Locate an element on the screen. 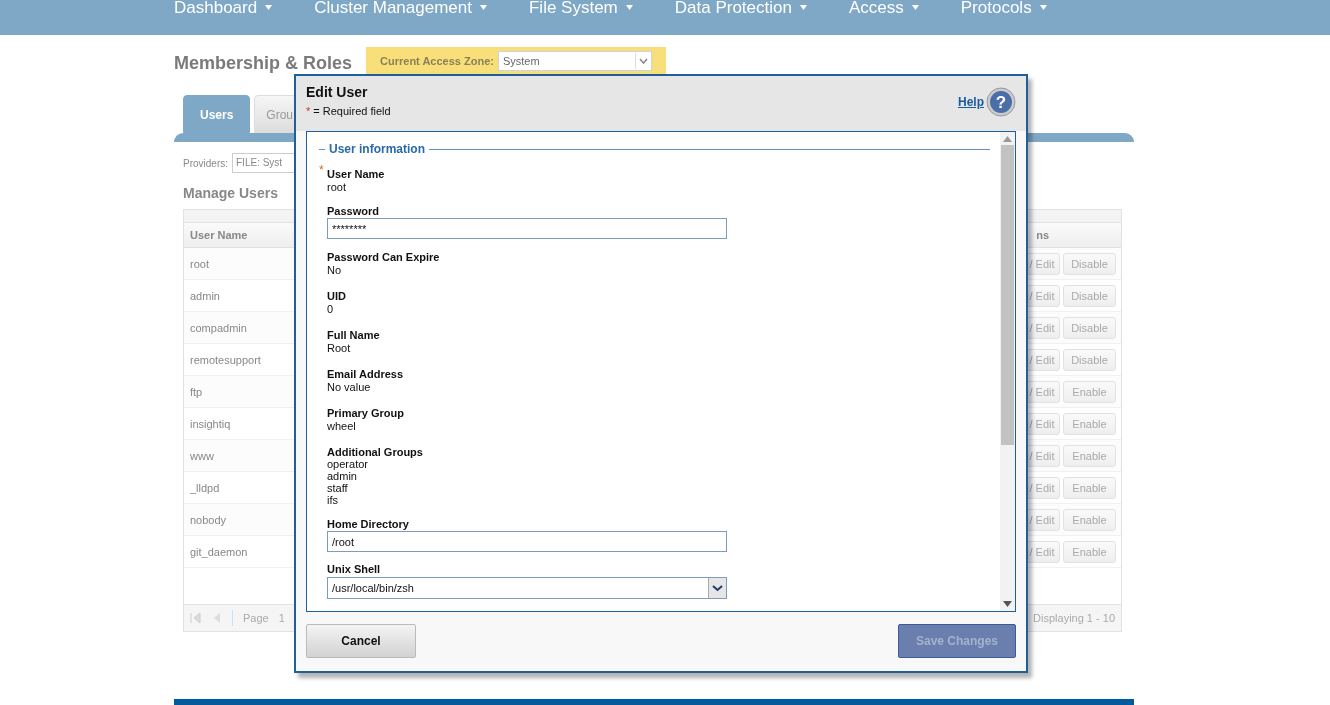 This screenshot has width=1330, height=705. table-cell: insightiq is located at coordinates (210, 423).